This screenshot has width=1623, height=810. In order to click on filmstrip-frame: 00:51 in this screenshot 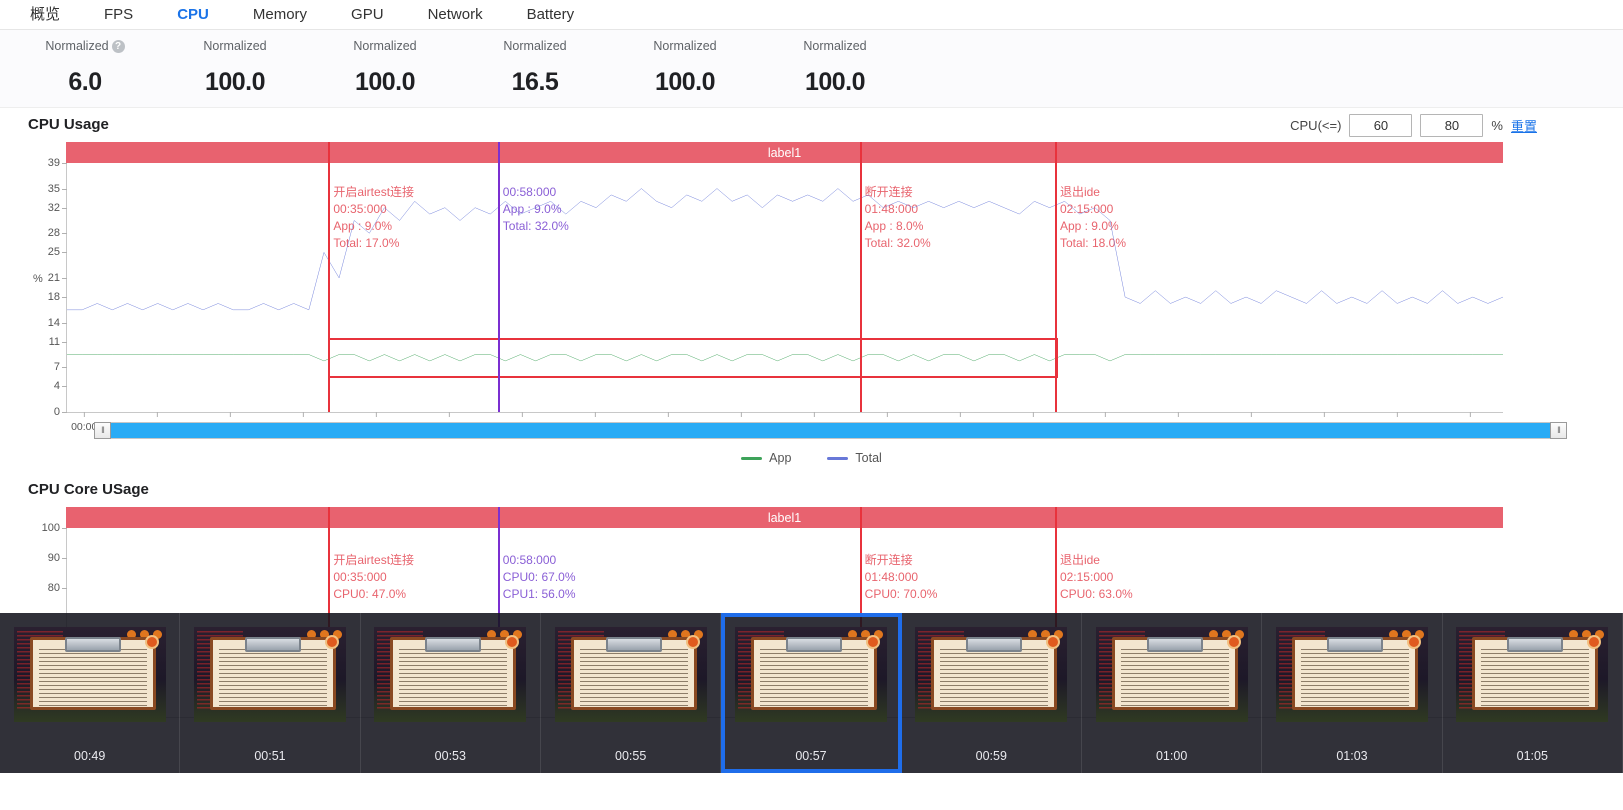, I will do `click(270, 693)`.